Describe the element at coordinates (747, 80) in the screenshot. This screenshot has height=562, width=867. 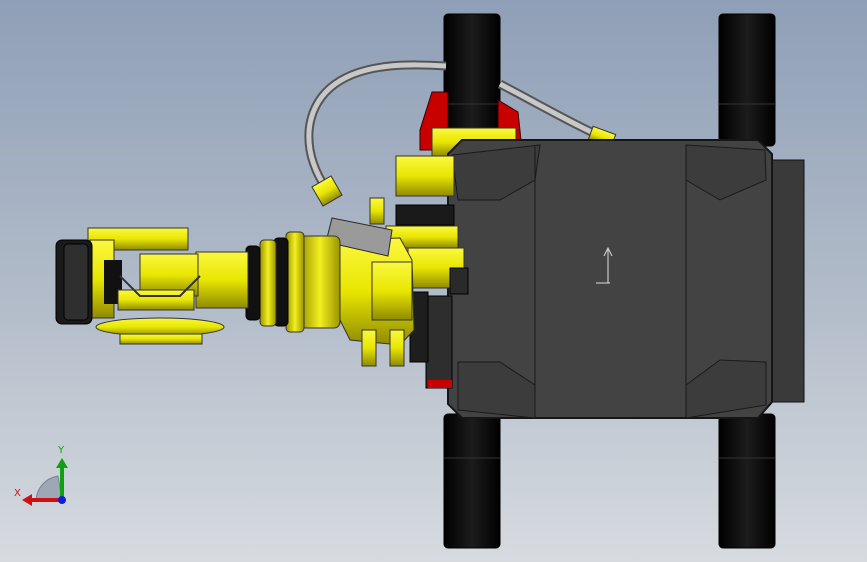
I see `track-top-right` at that location.